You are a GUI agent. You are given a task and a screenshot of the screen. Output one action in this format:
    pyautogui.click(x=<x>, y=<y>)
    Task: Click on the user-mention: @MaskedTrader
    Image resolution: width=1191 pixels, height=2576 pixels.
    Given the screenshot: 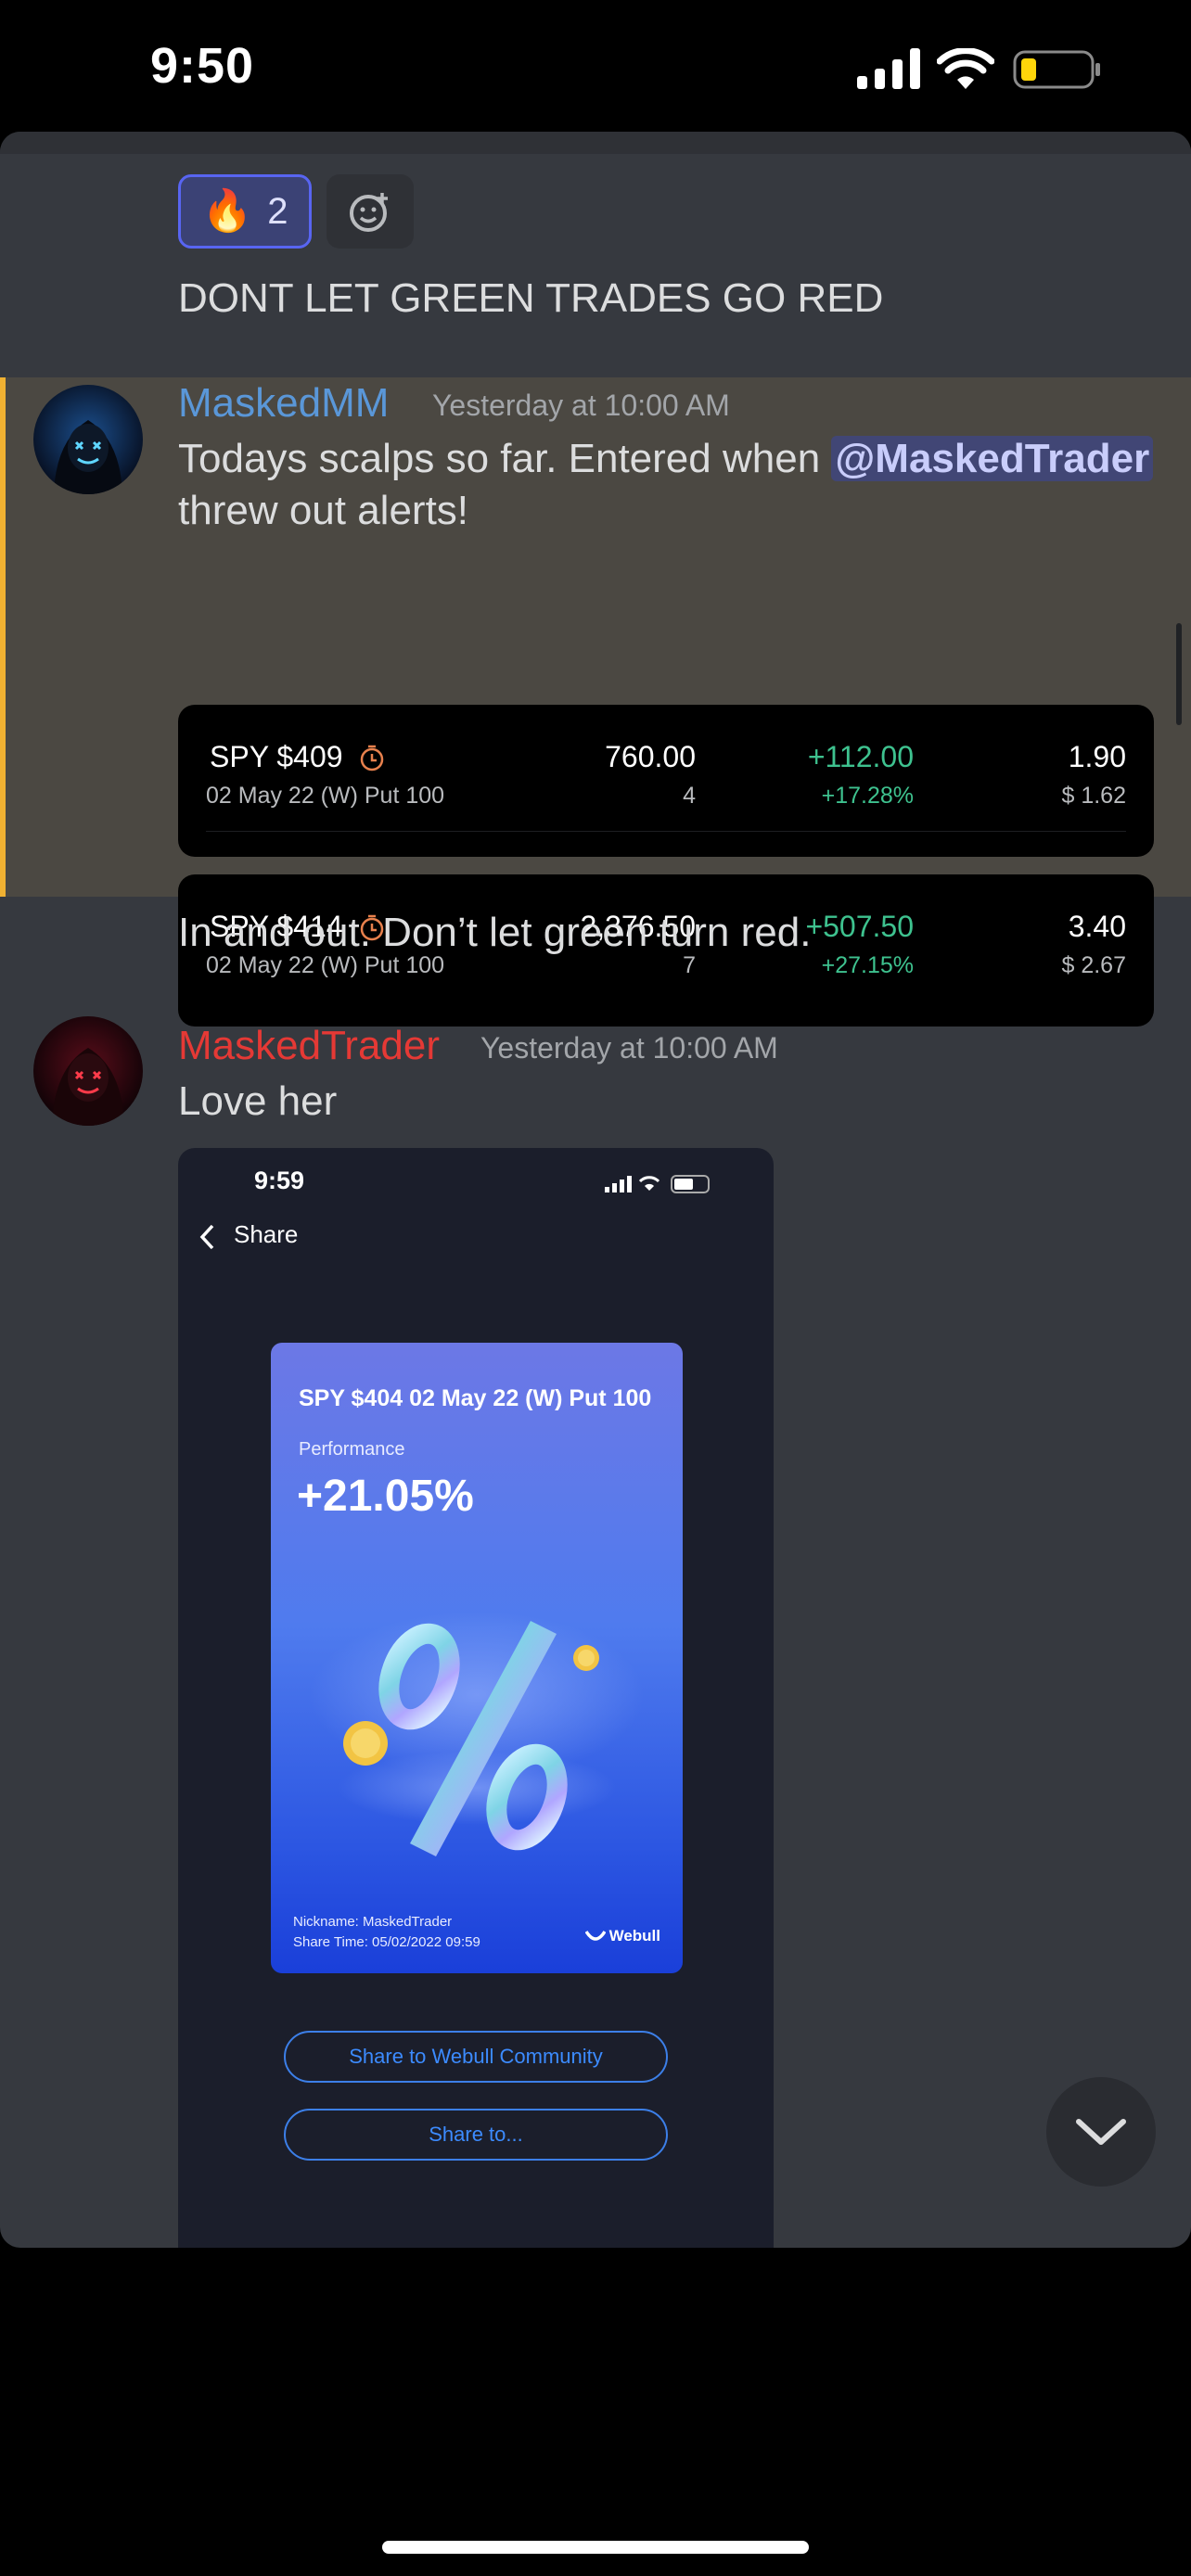 What is the action you would take?
    pyautogui.click(x=992, y=458)
    